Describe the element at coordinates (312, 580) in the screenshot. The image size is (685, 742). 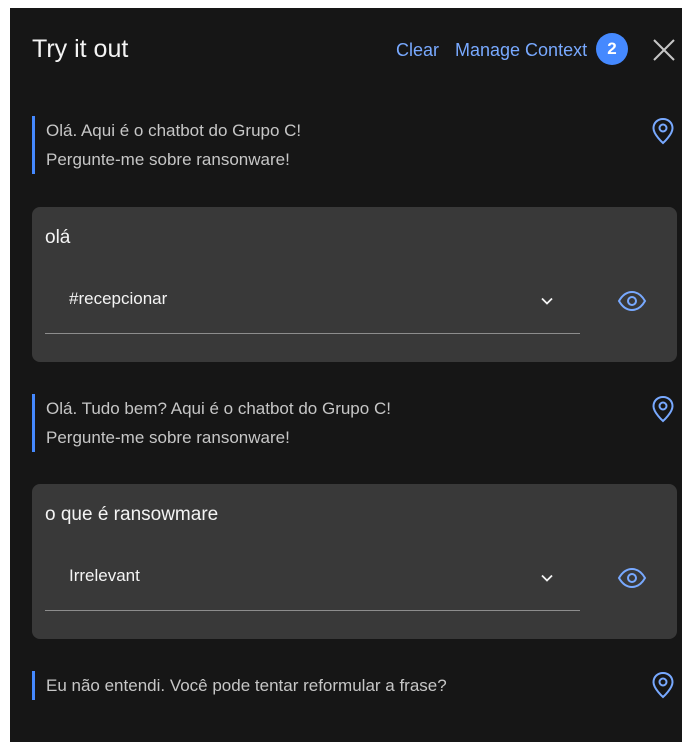
I see `intent-select: Irrelevant` at that location.